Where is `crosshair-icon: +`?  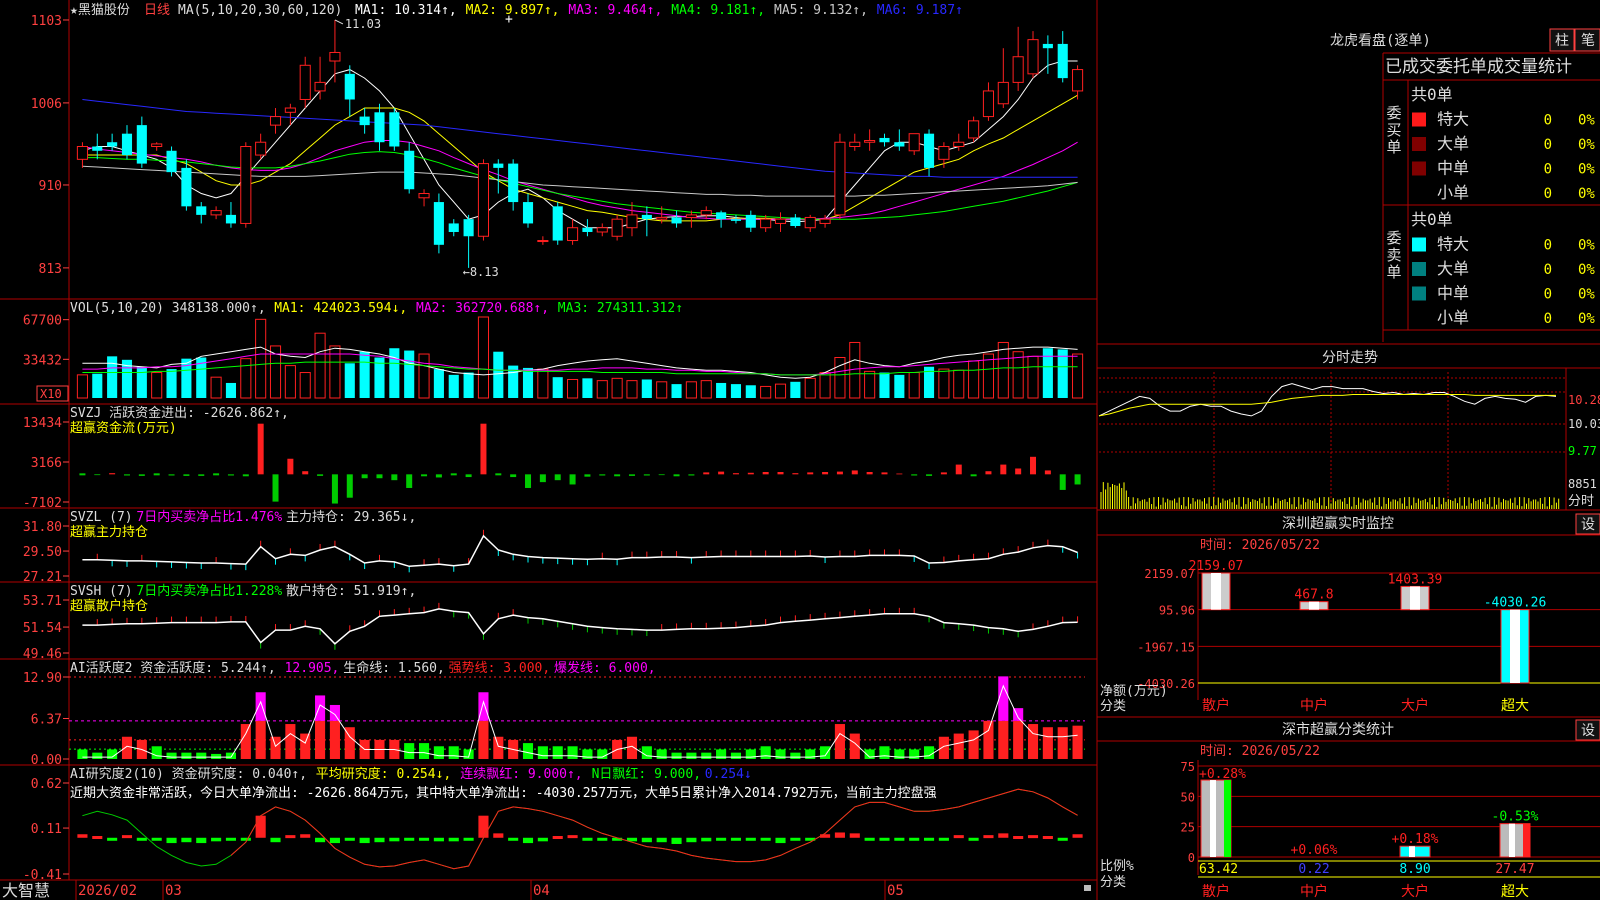 crosshair-icon: + is located at coordinates (509, 19).